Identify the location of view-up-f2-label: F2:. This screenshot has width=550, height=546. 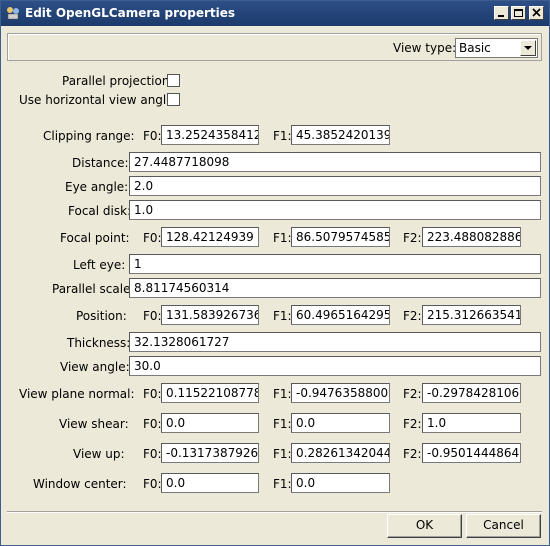
(412, 454).